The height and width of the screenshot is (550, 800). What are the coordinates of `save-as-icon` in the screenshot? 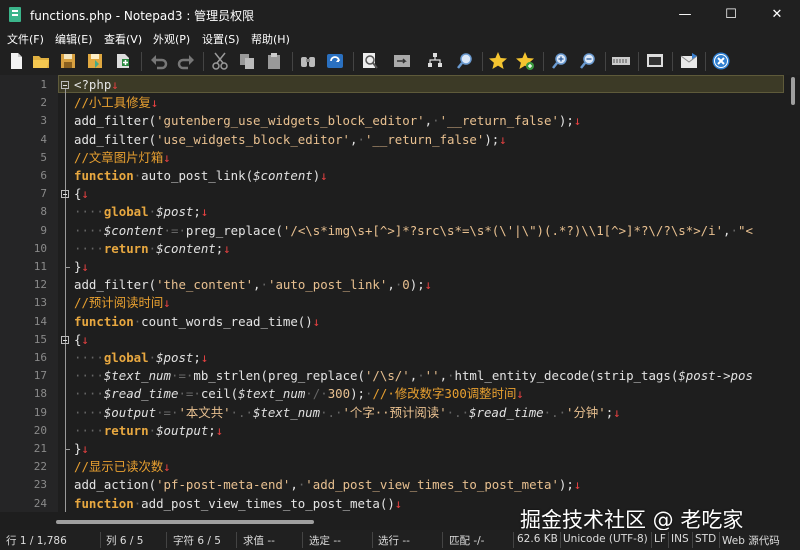 It's located at (95, 61).